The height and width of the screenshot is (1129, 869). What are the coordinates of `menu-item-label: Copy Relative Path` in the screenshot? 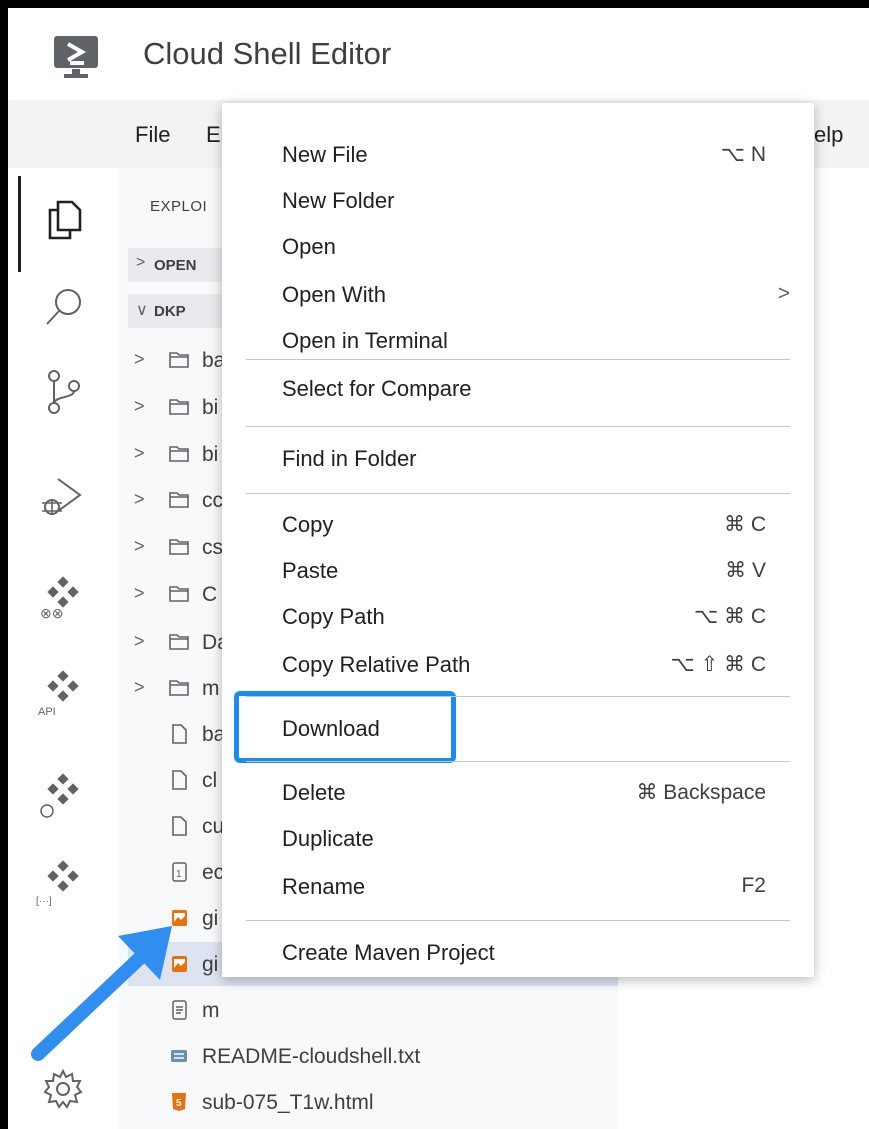 It's located at (376, 664).